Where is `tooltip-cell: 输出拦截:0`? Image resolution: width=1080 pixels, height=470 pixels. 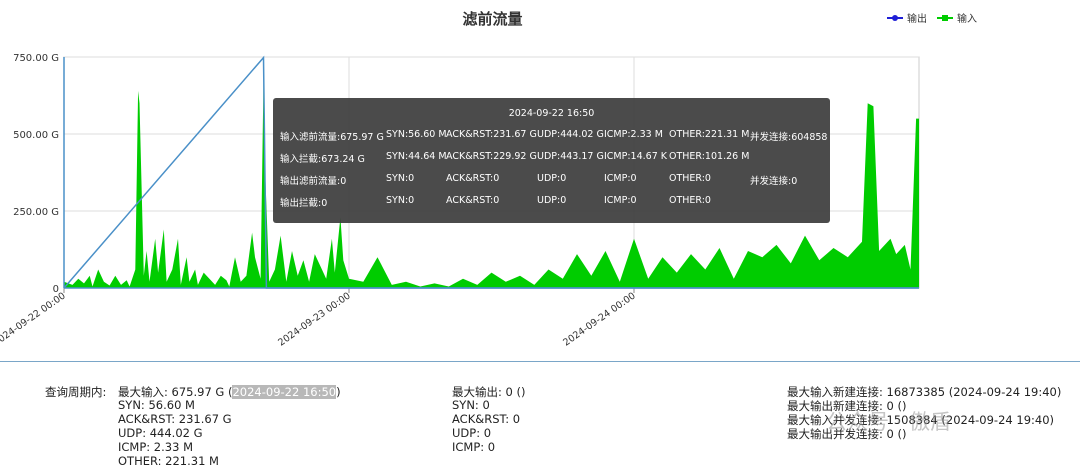
tooltip-cell: 输出拦截:0 is located at coordinates (304, 203).